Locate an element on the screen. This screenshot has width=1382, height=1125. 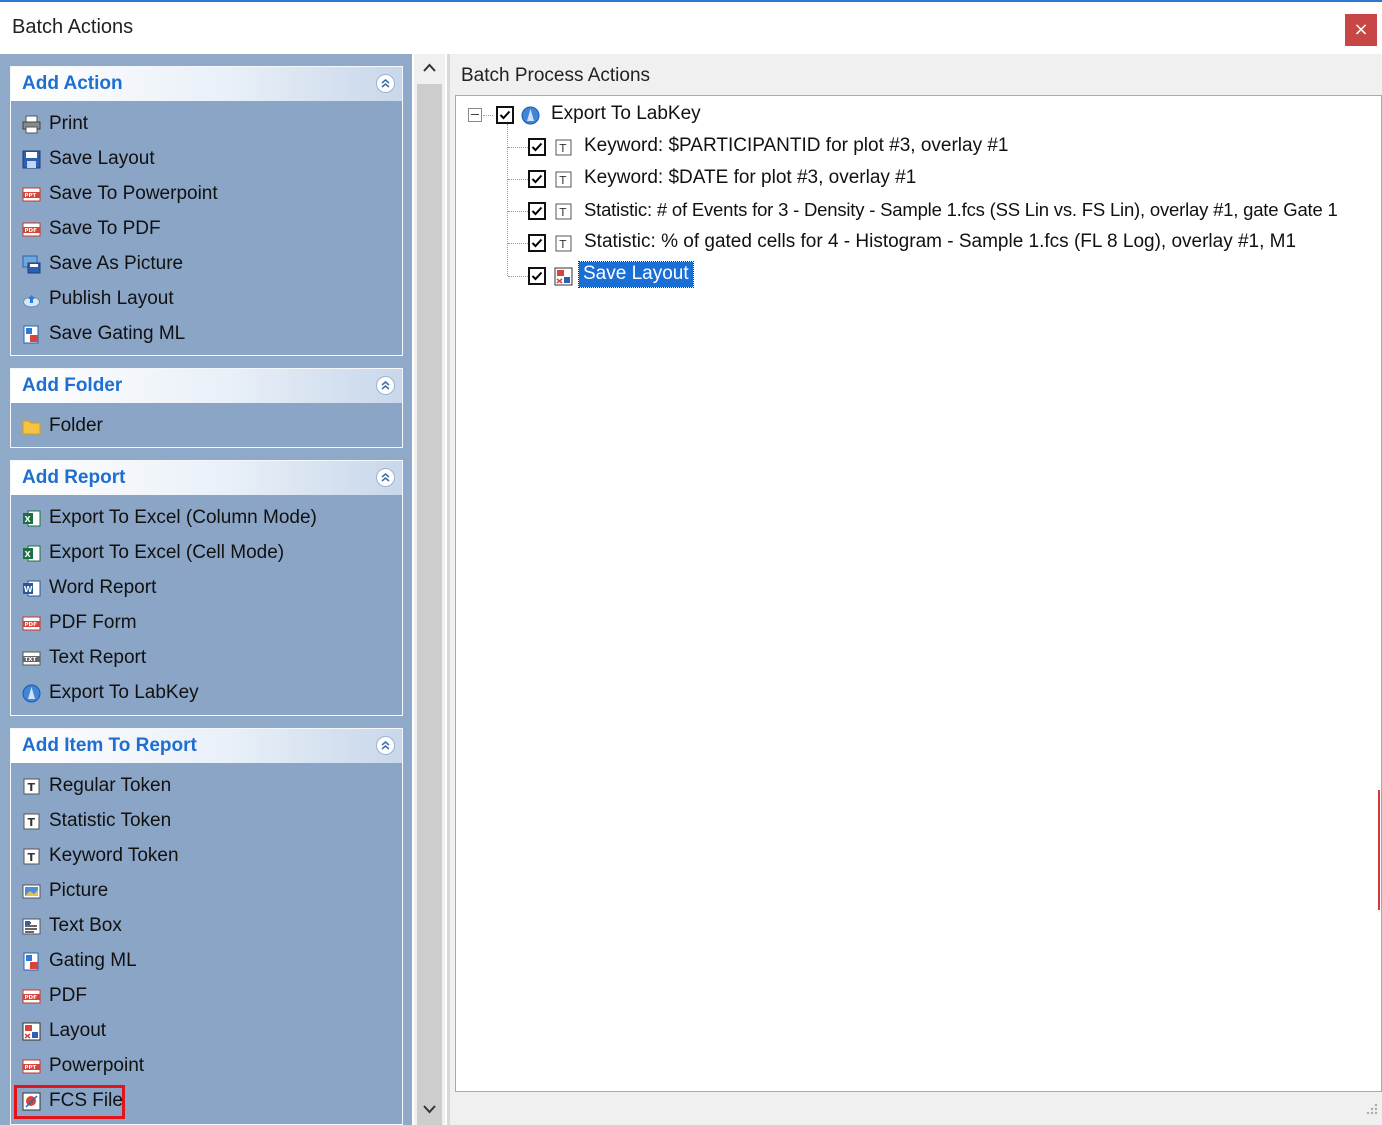
item-save-layout: Save Layout is located at coordinates (206, 159).